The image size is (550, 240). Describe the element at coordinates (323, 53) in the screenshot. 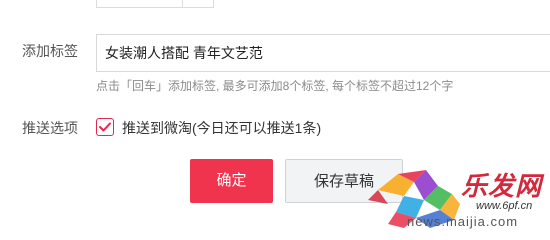

I see `tags-input: 女装潮人搭配 青年文艺范` at that location.